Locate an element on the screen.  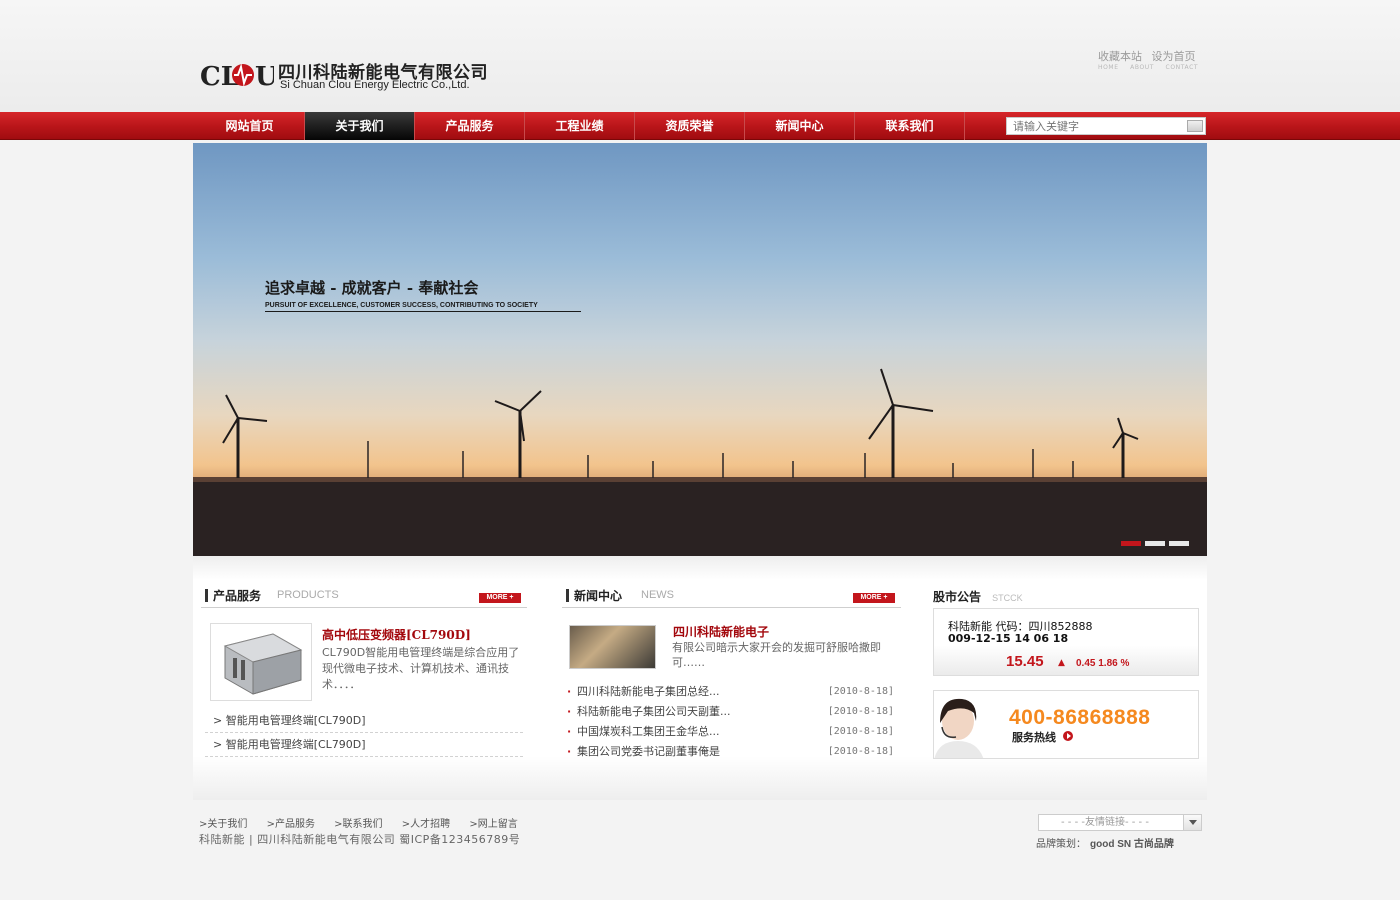
footer-links: >关于我们 >产品服务 >联系我们 >人才招聘 >网上留言 is located at coordinates (366, 822).